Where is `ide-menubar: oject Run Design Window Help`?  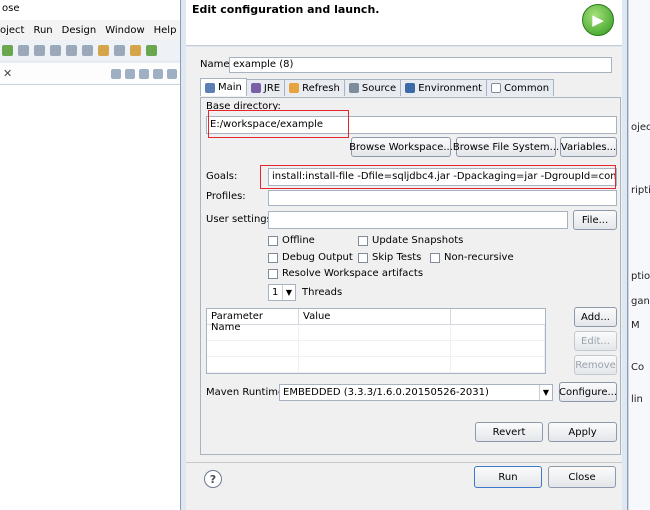
ide-menubar: oject Run Design Window Help is located at coordinates (90, 30).